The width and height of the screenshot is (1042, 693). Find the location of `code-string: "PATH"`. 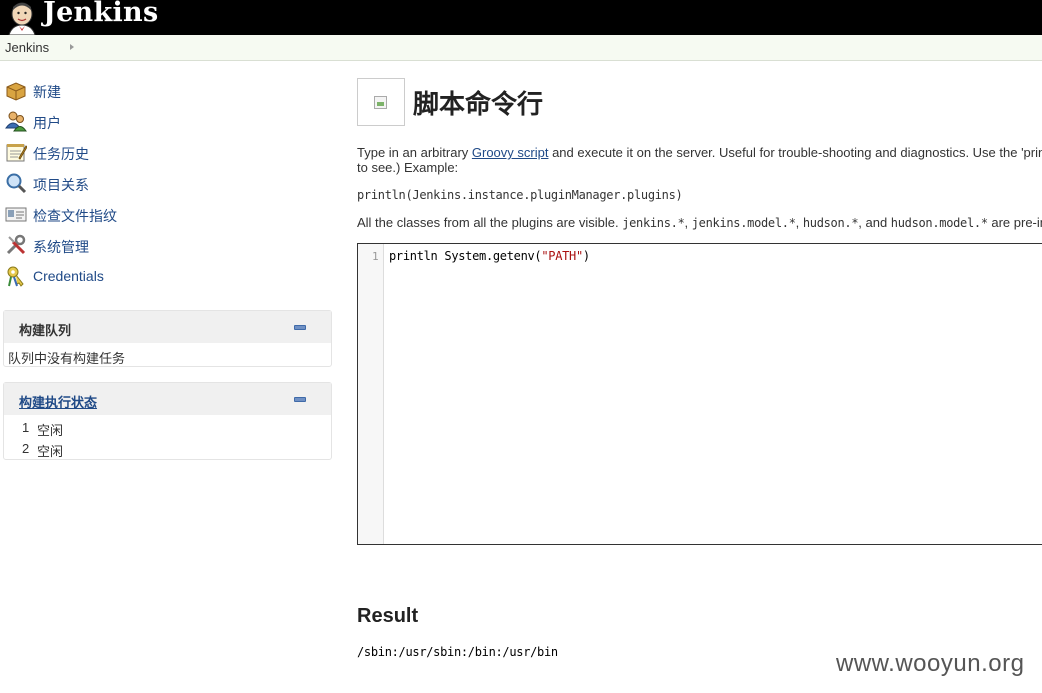

code-string: "PATH" is located at coordinates (562, 256).